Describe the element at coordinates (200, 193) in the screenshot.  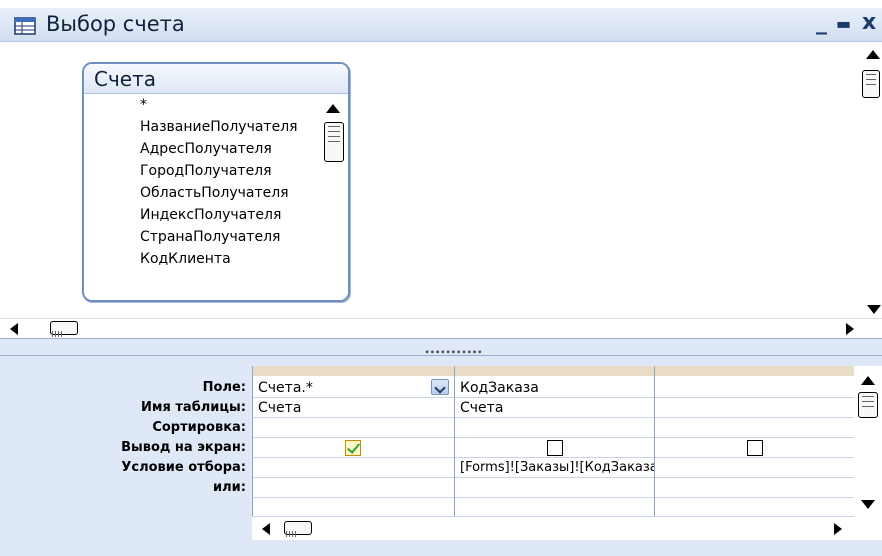
I see `field-list-item: ОбластьПолучателя` at that location.